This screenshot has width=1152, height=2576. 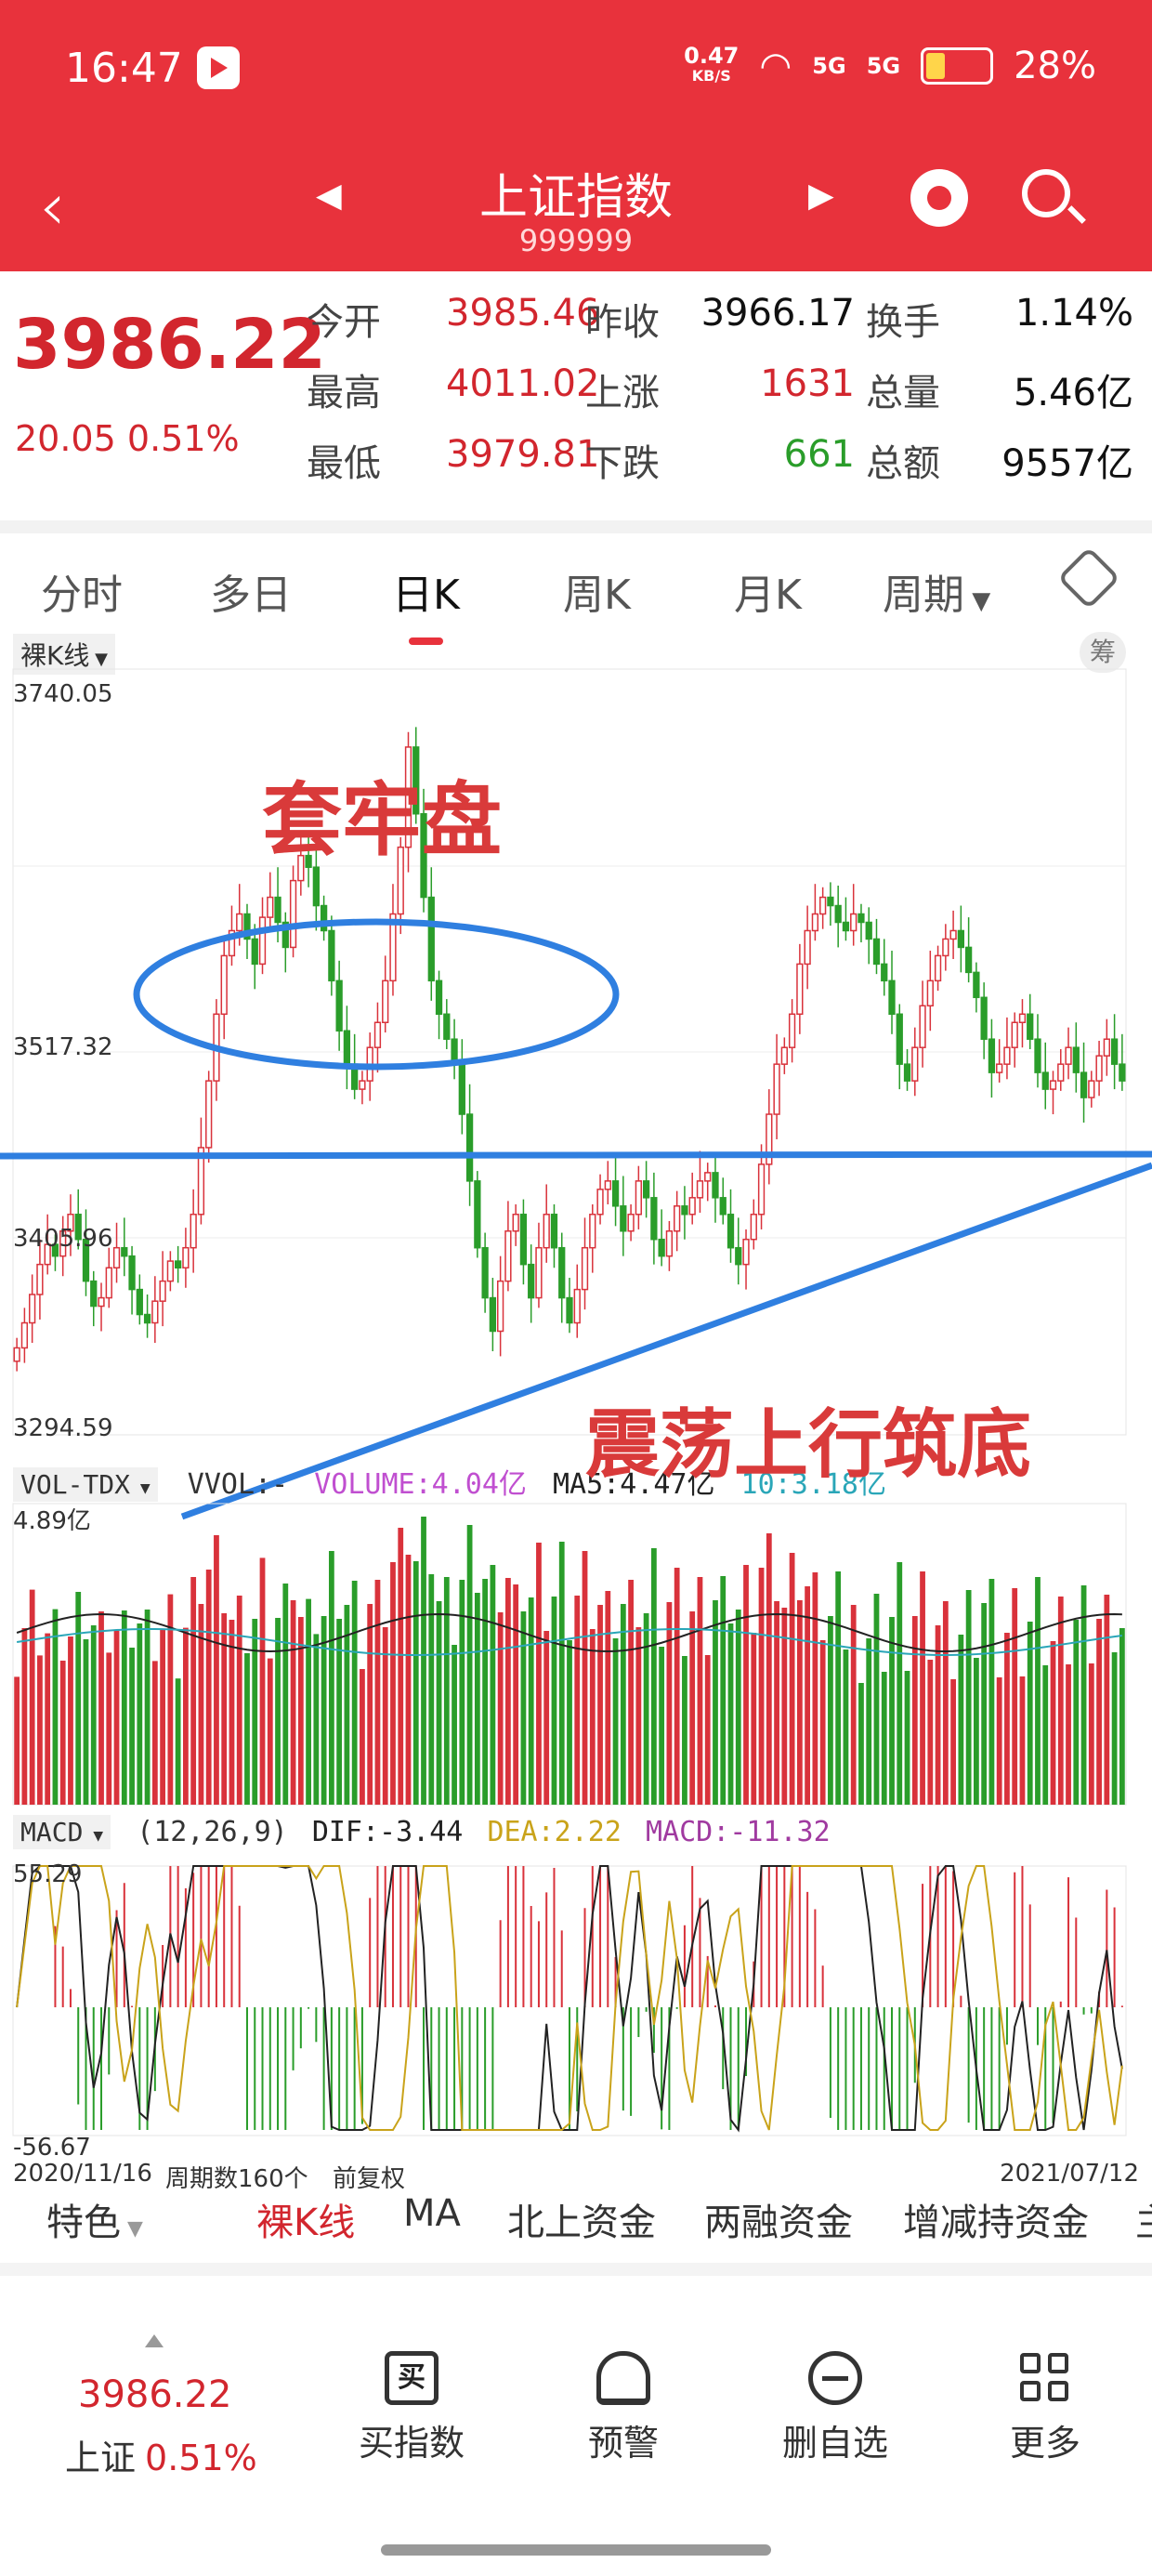 What do you see at coordinates (523, 454) in the screenshot?
I see `value-low: 3979.81` at bounding box center [523, 454].